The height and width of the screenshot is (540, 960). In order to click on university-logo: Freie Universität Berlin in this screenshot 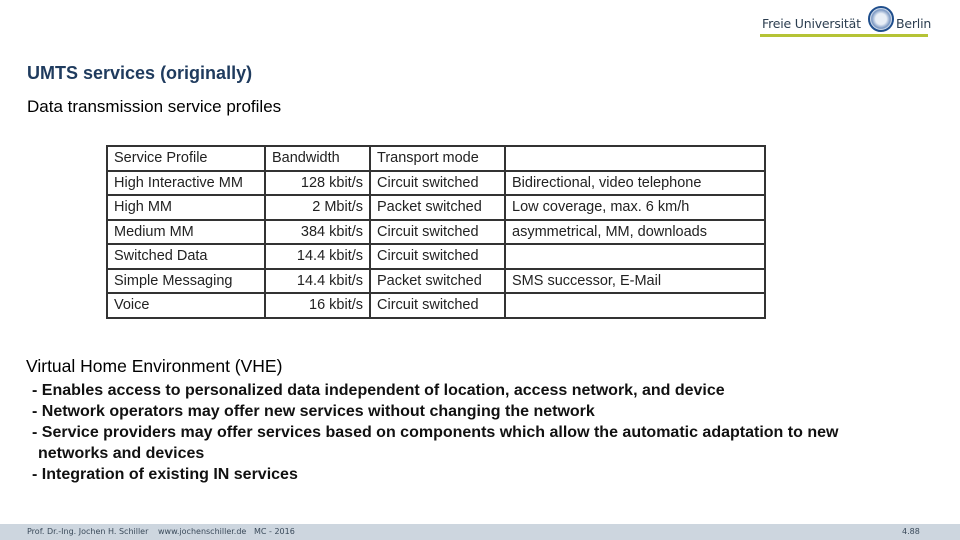, I will do `click(846, 21)`.